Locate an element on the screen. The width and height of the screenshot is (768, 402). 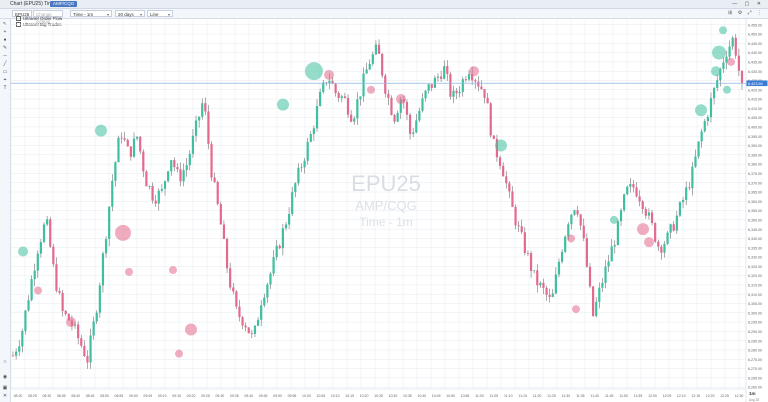
bar-interval-label: 1m is located at coordinates (752, 393).